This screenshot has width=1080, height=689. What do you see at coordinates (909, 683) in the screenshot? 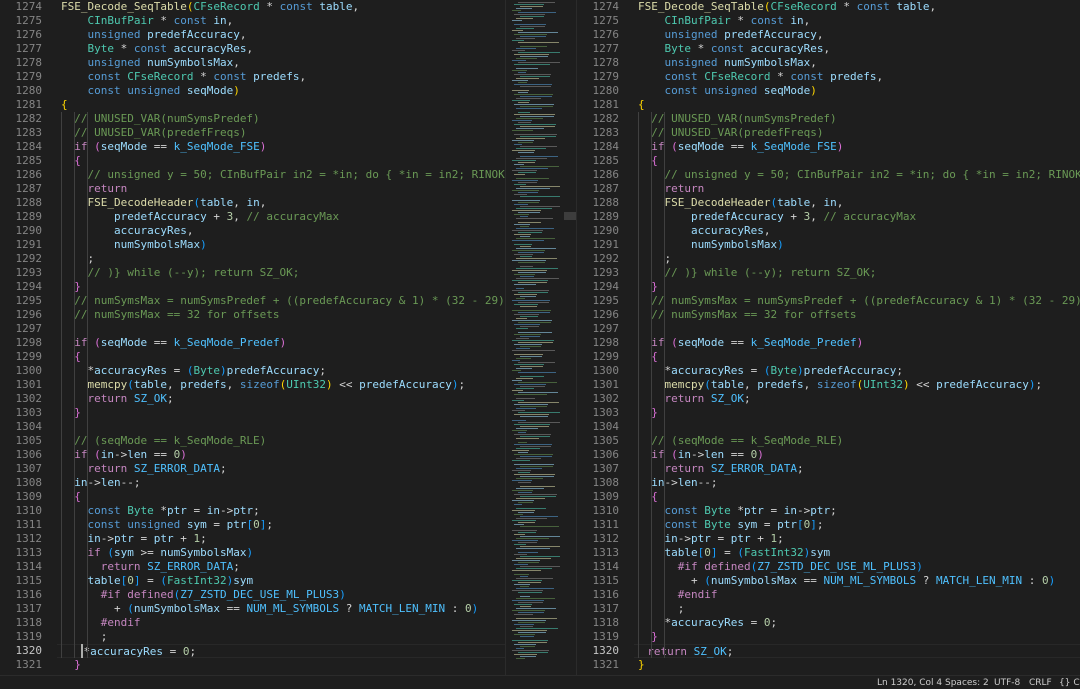
I see `cursor-position: Ln 1320, Col 4` at bounding box center [909, 683].